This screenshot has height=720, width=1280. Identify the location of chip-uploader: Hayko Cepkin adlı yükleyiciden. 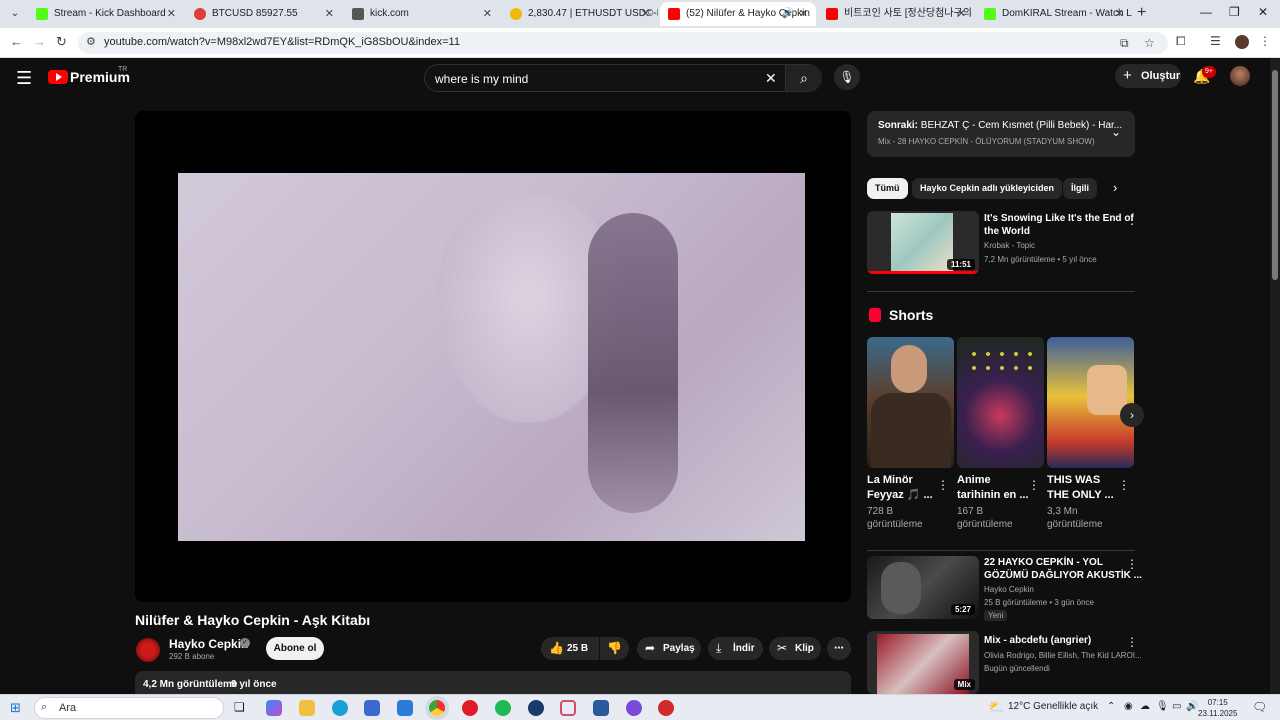
(987, 188).